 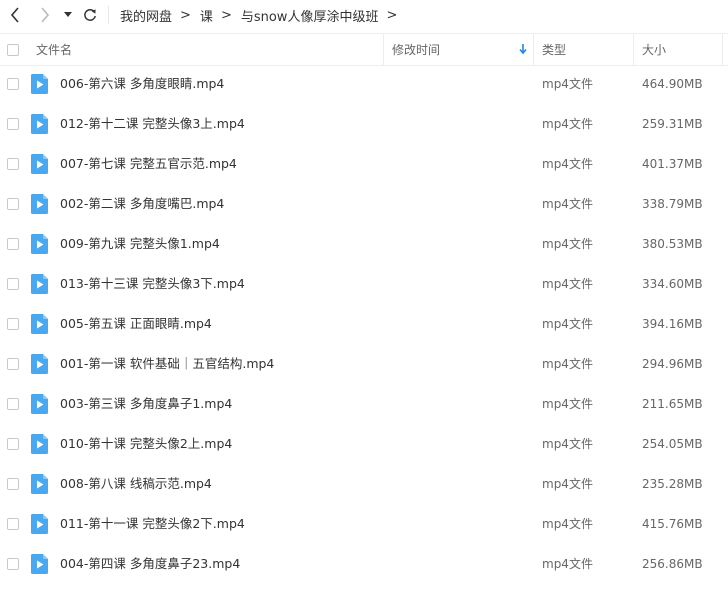 I want to click on sort-descending-icon, so click(x=523, y=49).